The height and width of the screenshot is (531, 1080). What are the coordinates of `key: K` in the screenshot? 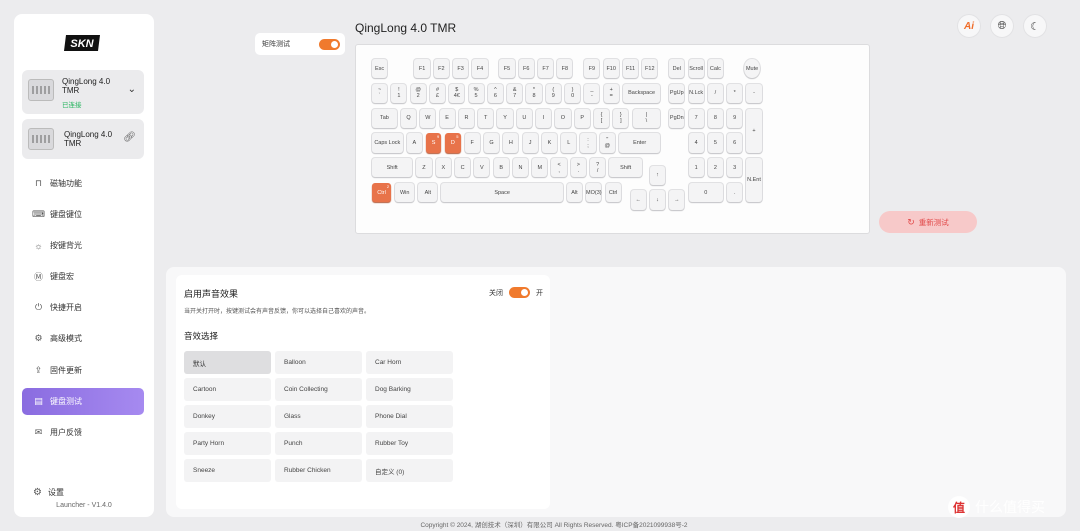 It's located at (549, 143).